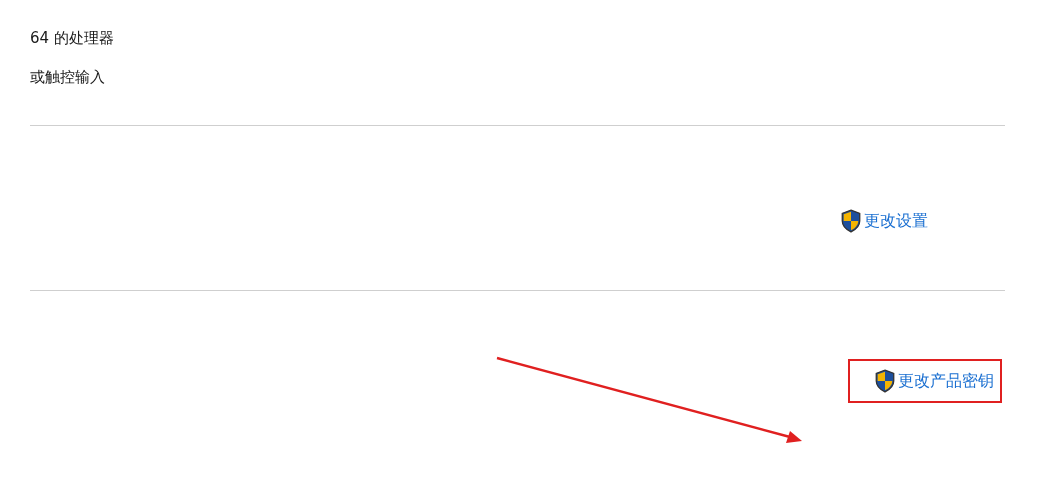  Describe the element at coordinates (68, 77) in the screenshot. I see `system-info-text: 或触控输入` at that location.